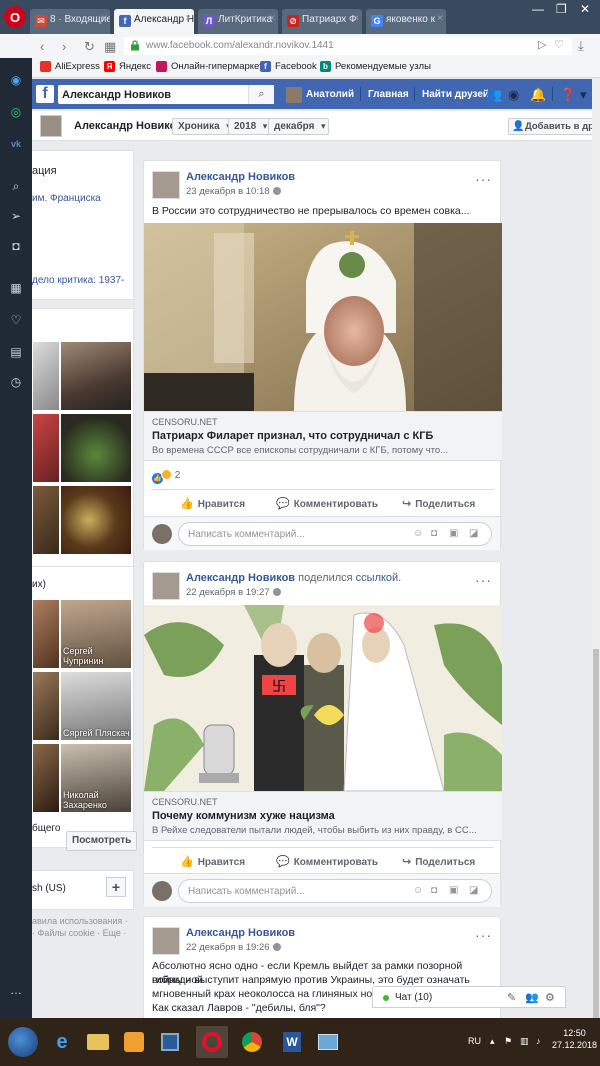 Image resolution: width=600 pixels, height=1066 pixels. What do you see at coordinates (134, 1042) in the screenshot?
I see `media-player-icon` at bounding box center [134, 1042].